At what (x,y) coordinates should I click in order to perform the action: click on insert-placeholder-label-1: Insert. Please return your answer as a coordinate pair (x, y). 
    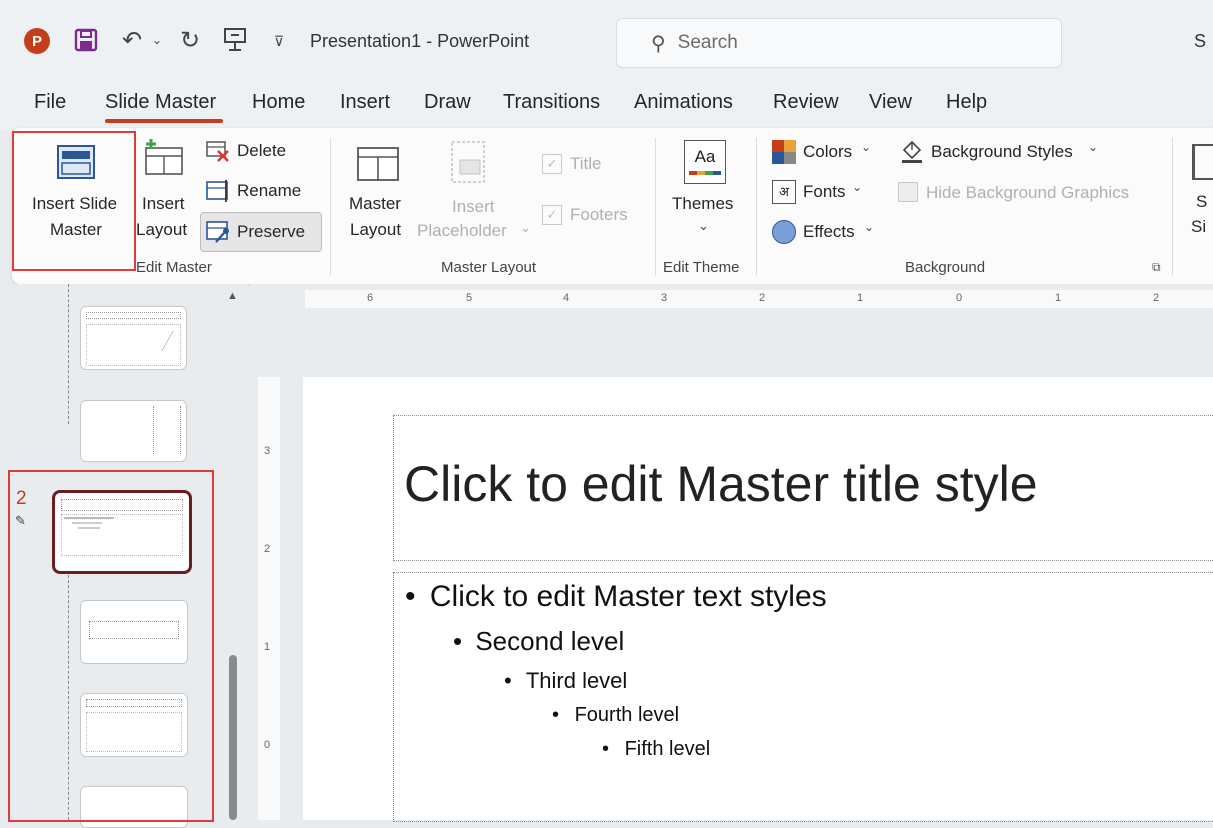
    Looking at the image, I should click on (473, 206).